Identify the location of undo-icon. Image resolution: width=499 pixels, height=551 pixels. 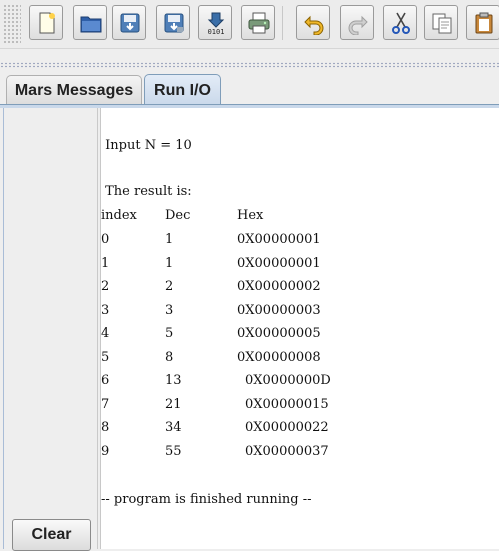
(314, 25).